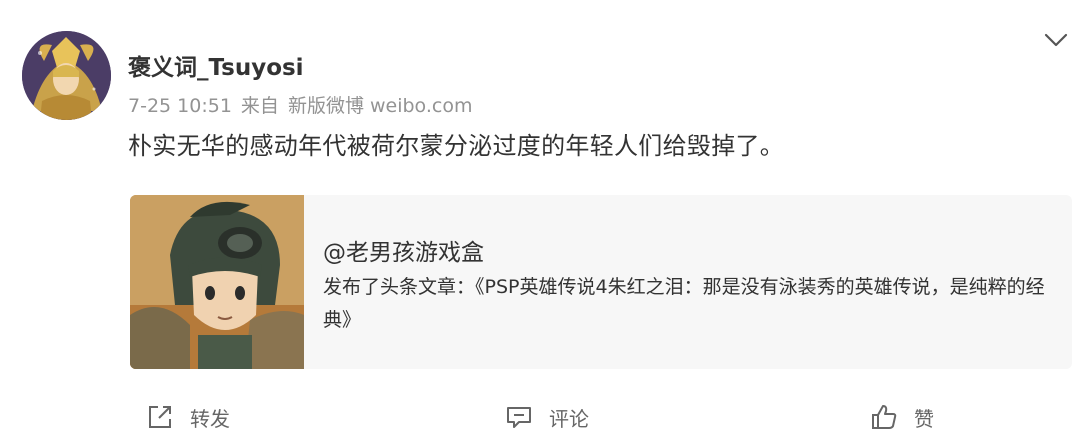 The height and width of the screenshot is (435, 1080). What do you see at coordinates (217, 282) in the screenshot?
I see `card-thumbnail` at bounding box center [217, 282].